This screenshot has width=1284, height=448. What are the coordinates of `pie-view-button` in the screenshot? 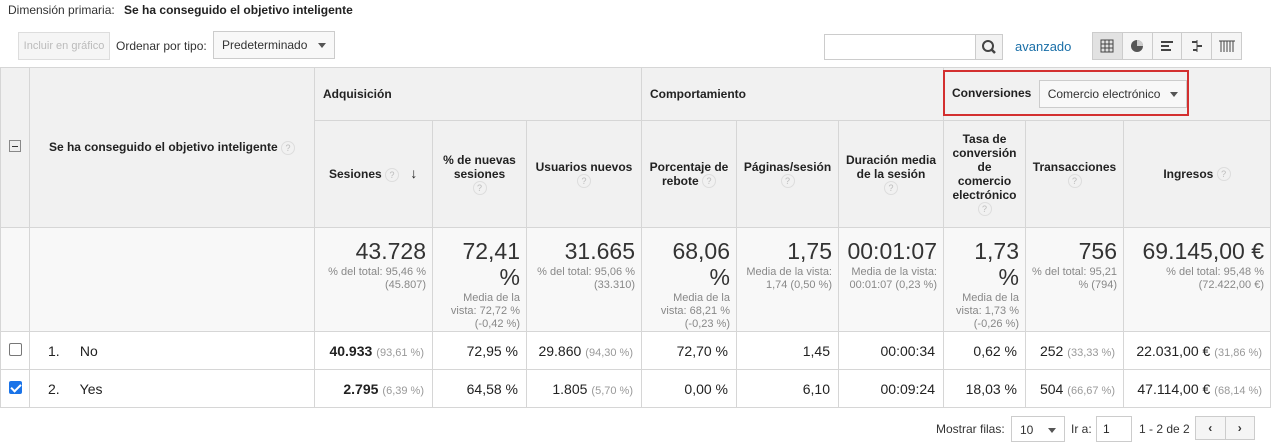 It's located at (1137, 46).